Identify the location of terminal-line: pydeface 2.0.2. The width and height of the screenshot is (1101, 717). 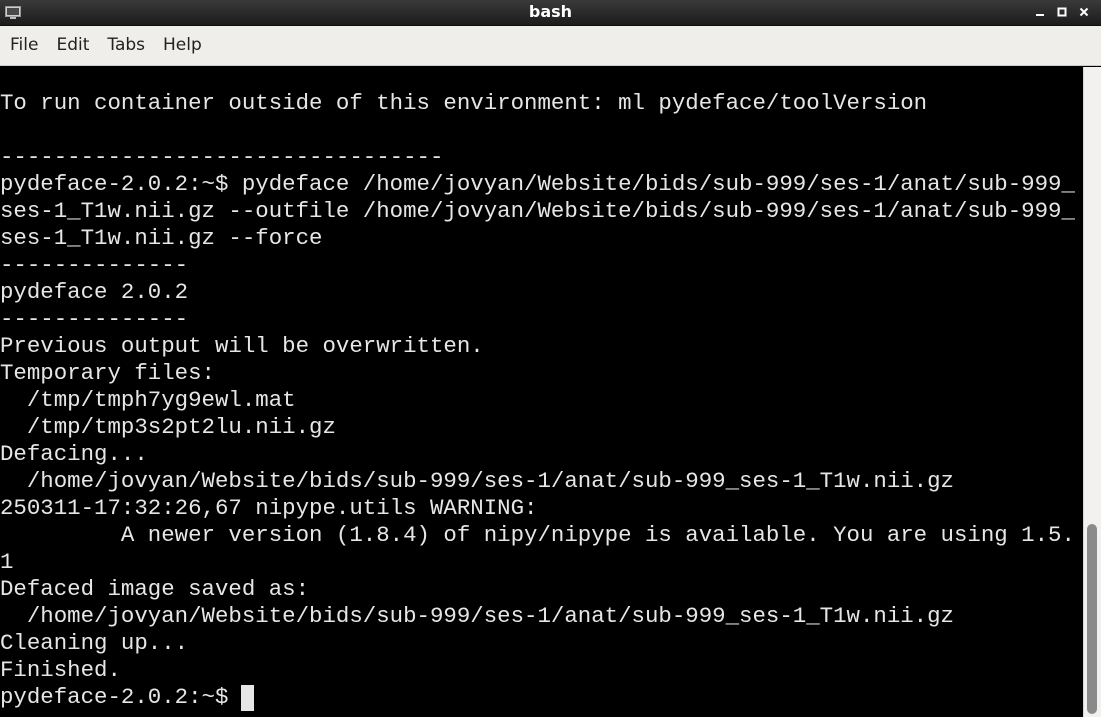
(94, 292).